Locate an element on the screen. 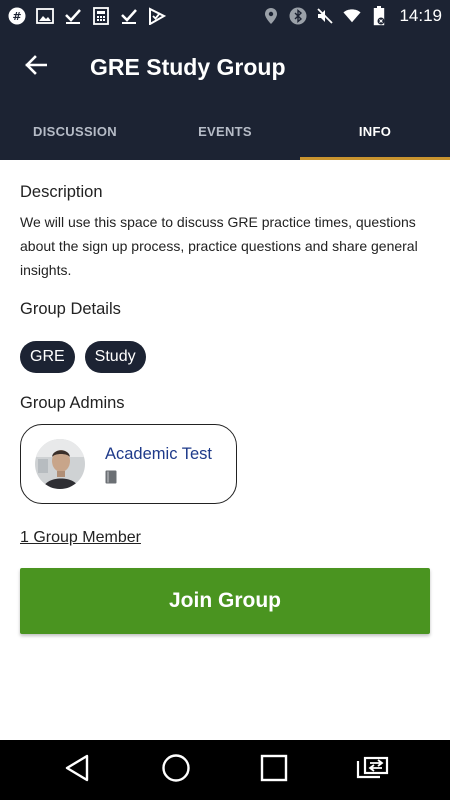  status-bar-left: # is located at coordinates (87, 16).